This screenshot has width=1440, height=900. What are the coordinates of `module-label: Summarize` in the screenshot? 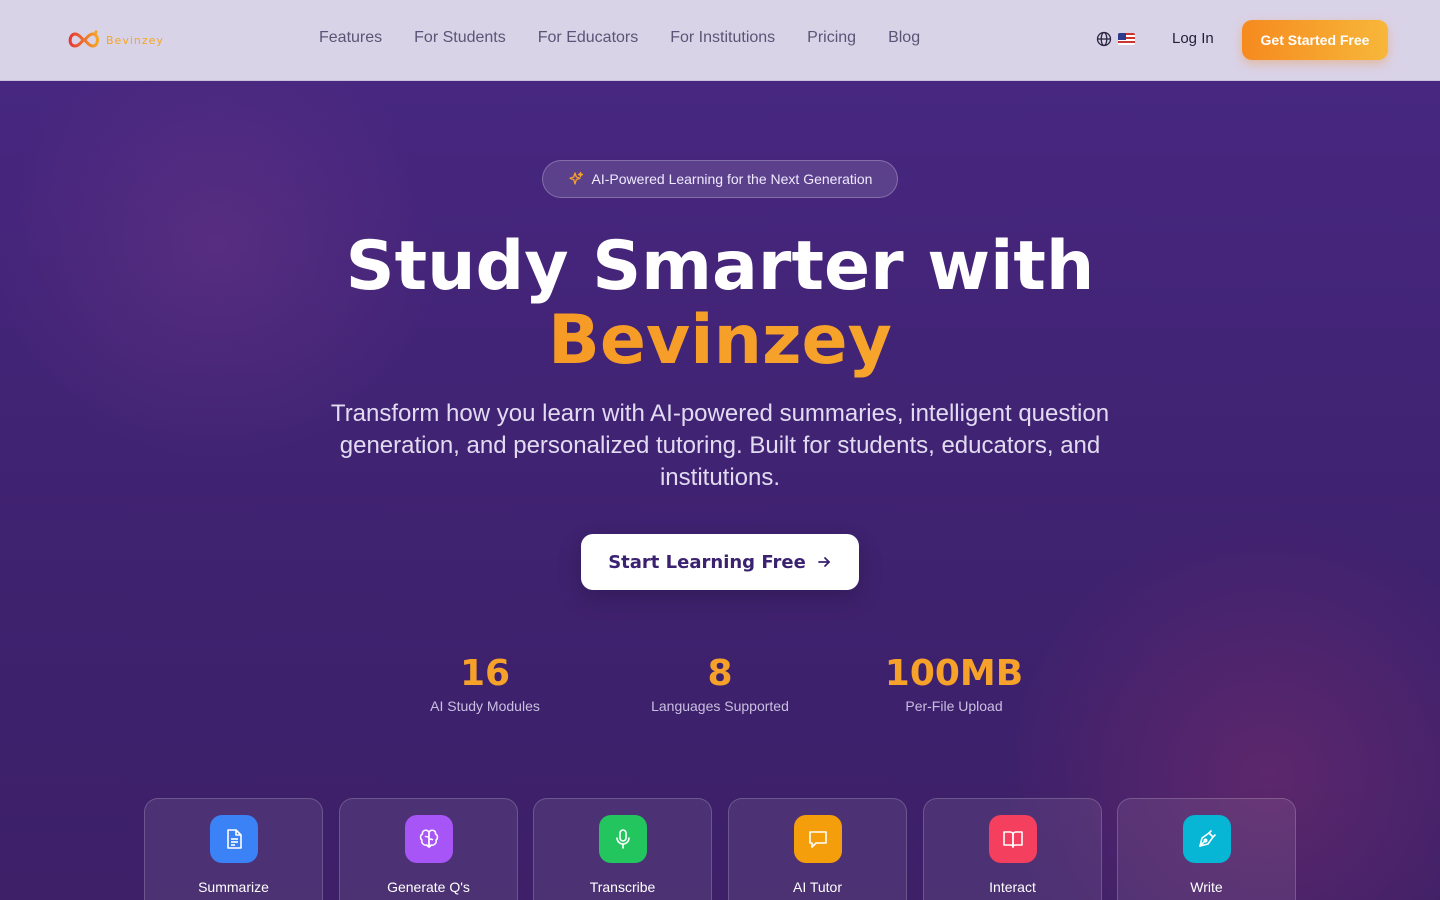 It's located at (233, 887).